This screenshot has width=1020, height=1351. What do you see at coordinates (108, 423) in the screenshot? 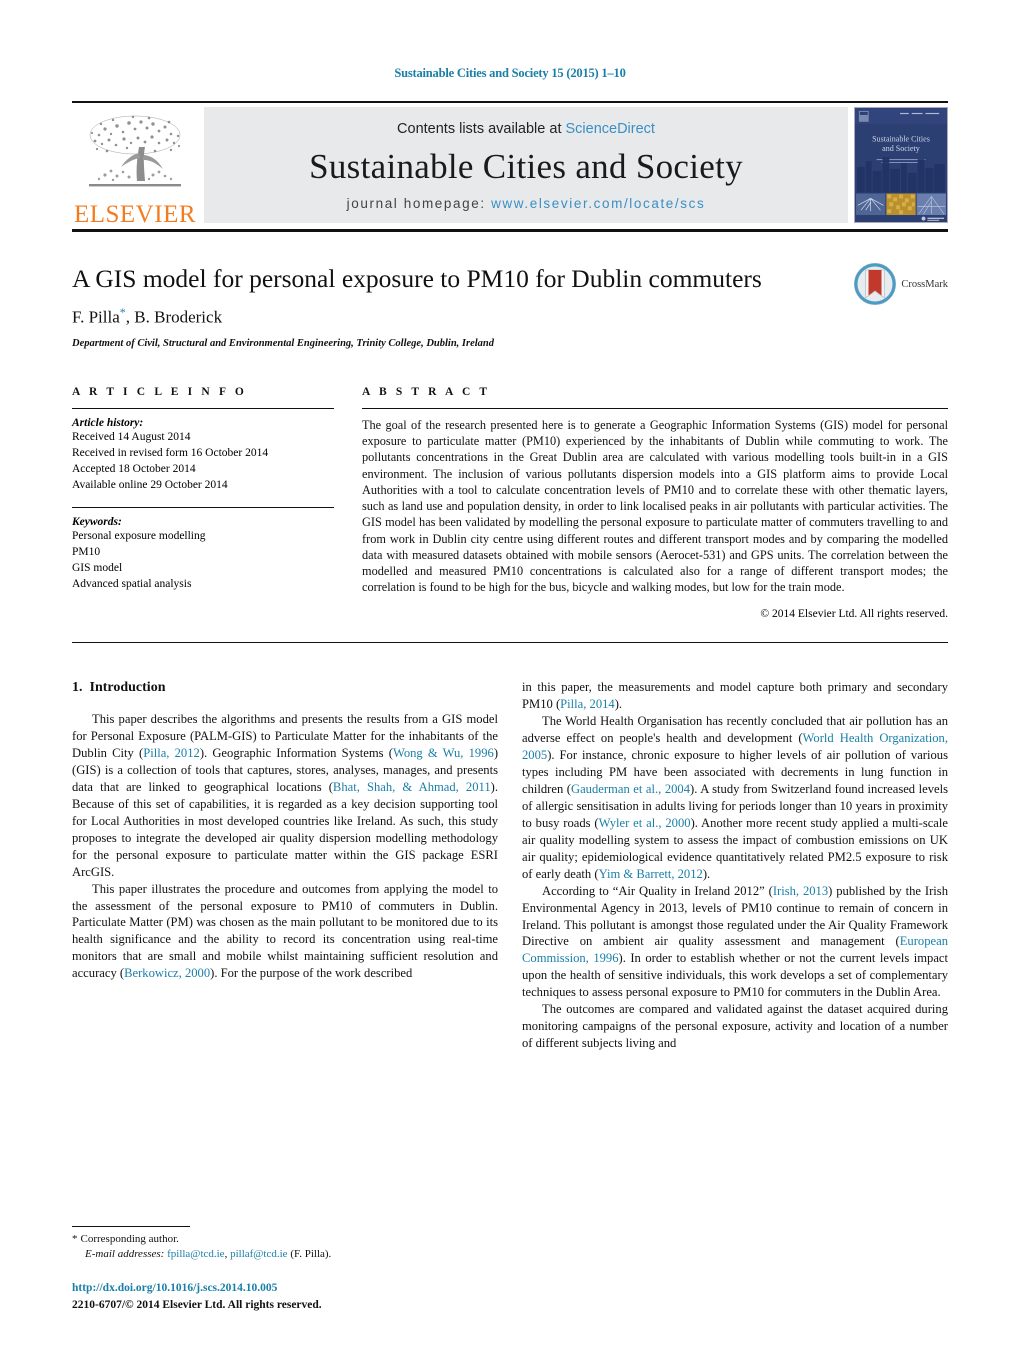
I see `article-history-label: Article history:` at bounding box center [108, 423].